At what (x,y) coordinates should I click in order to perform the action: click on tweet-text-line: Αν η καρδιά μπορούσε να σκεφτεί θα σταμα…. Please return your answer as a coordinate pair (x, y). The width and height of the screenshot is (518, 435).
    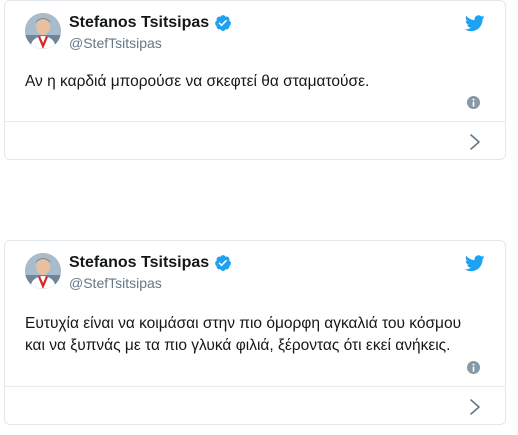
    Looking at the image, I should click on (197, 81).